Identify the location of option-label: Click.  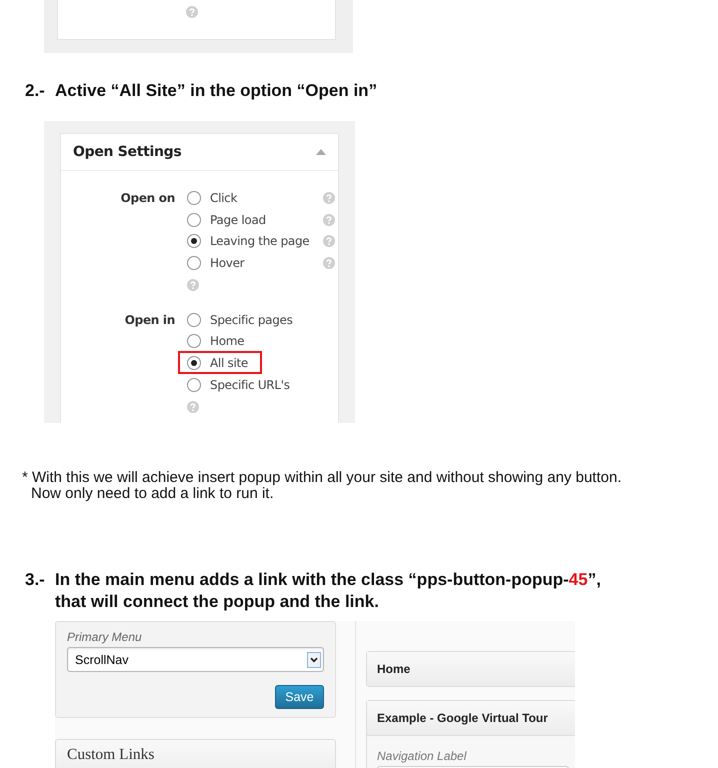
(224, 197).